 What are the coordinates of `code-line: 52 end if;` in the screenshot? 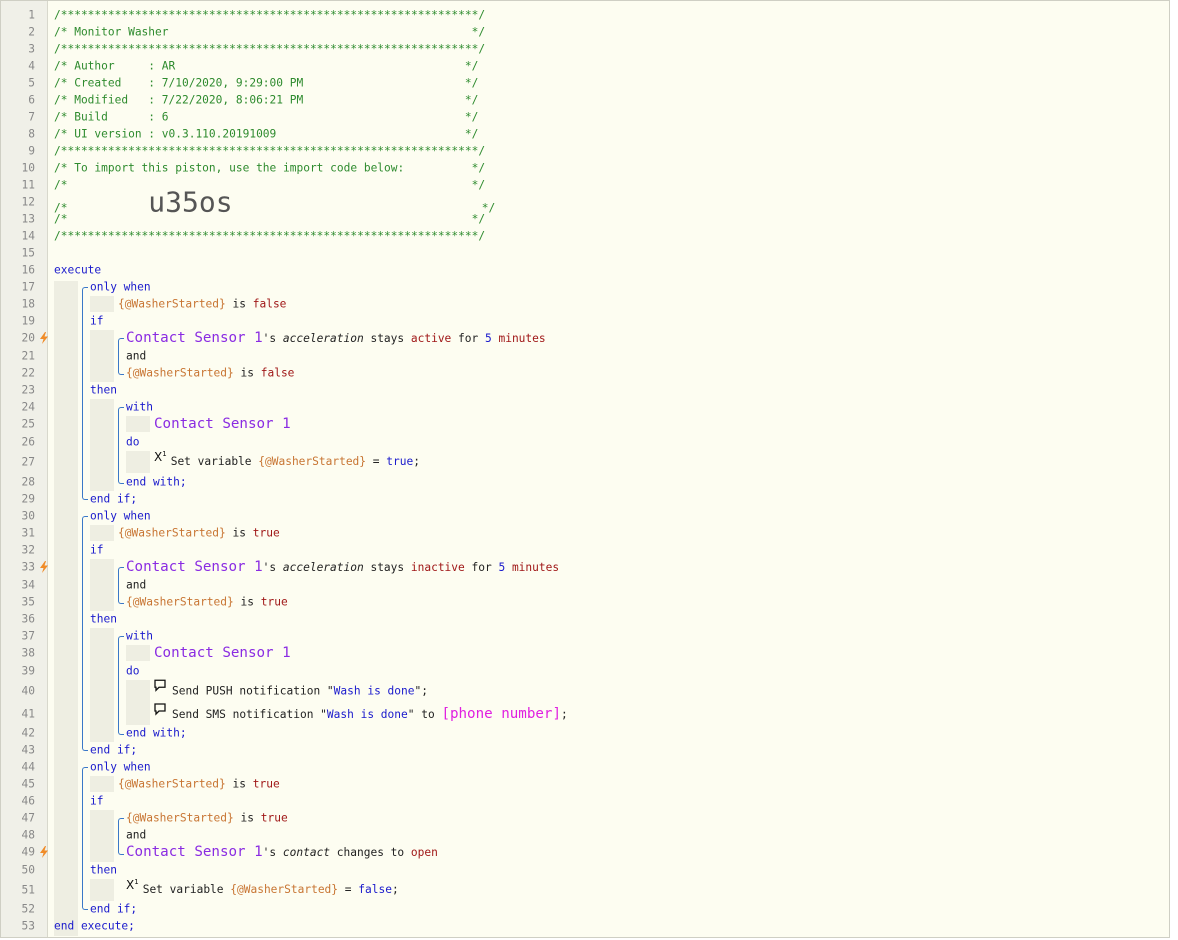 It's located at (585, 908).